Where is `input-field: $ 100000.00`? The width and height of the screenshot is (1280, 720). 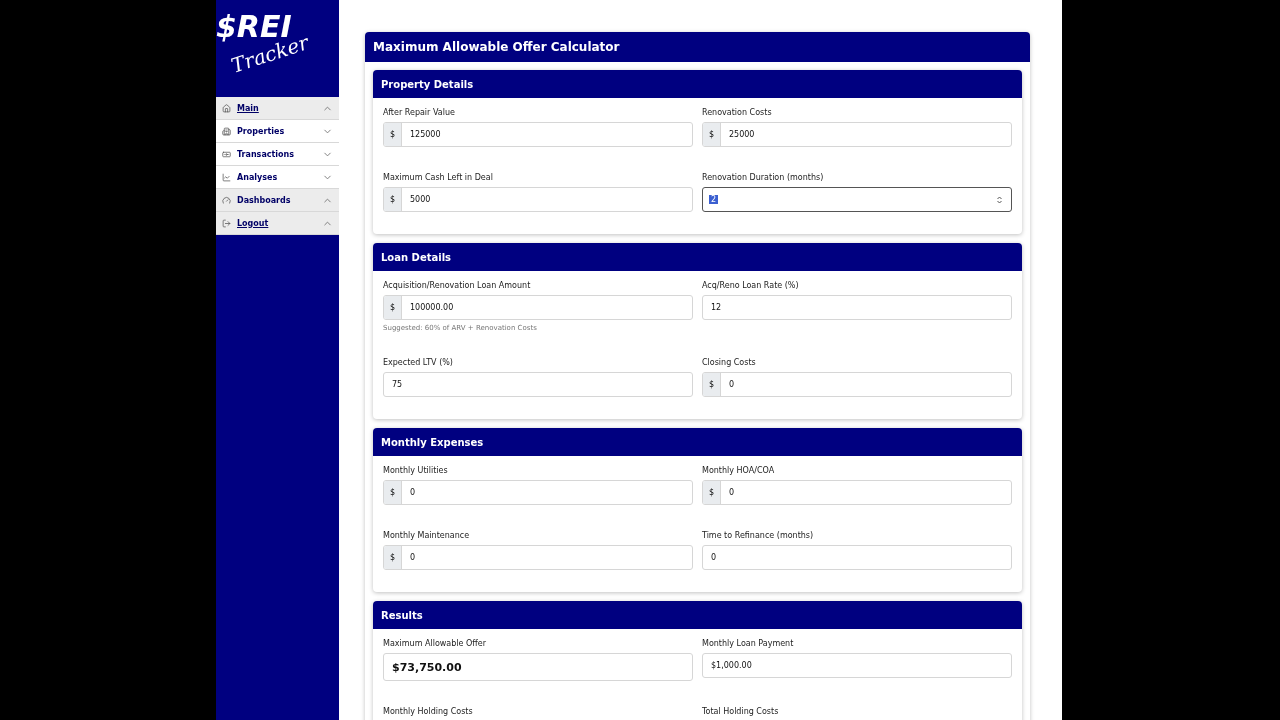 input-field: $ 100000.00 is located at coordinates (538, 307).